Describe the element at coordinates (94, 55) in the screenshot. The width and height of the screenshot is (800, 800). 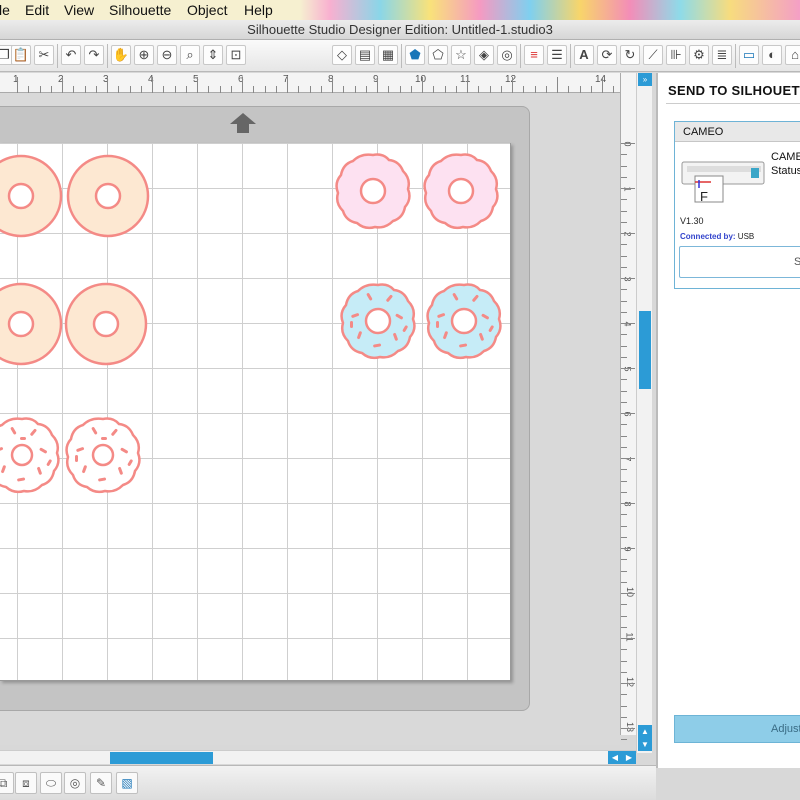
I see `redo-icon: ↷` at that location.